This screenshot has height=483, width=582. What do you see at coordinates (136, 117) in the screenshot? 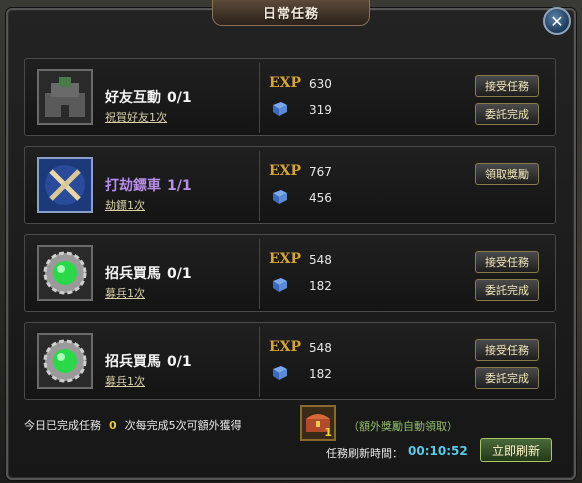
I see `quest-objective-link: 祝賀好友1次` at bounding box center [136, 117].